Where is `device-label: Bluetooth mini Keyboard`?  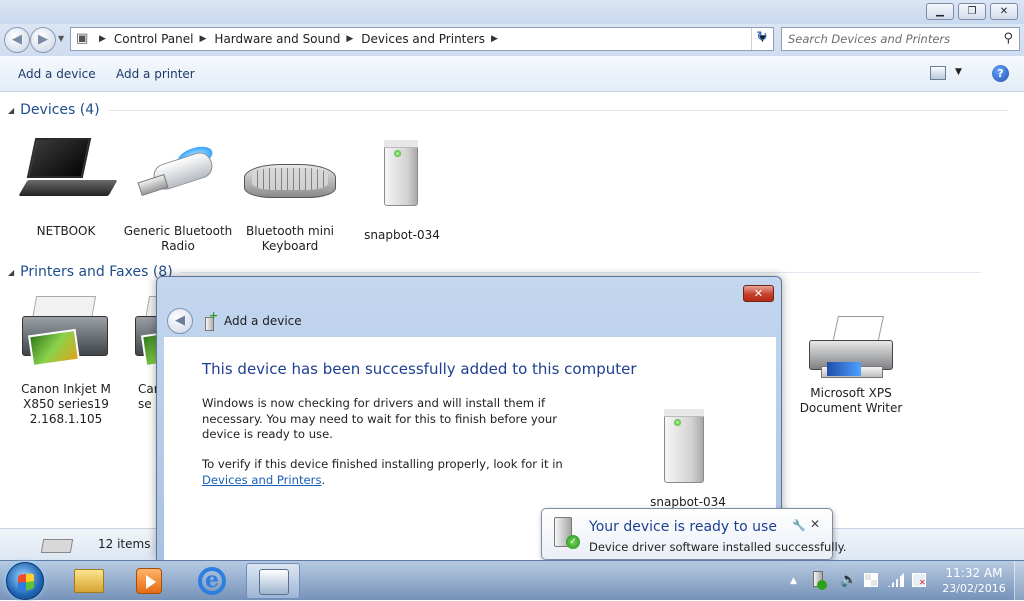
device-label: Bluetooth mini Keyboard is located at coordinates (290, 238).